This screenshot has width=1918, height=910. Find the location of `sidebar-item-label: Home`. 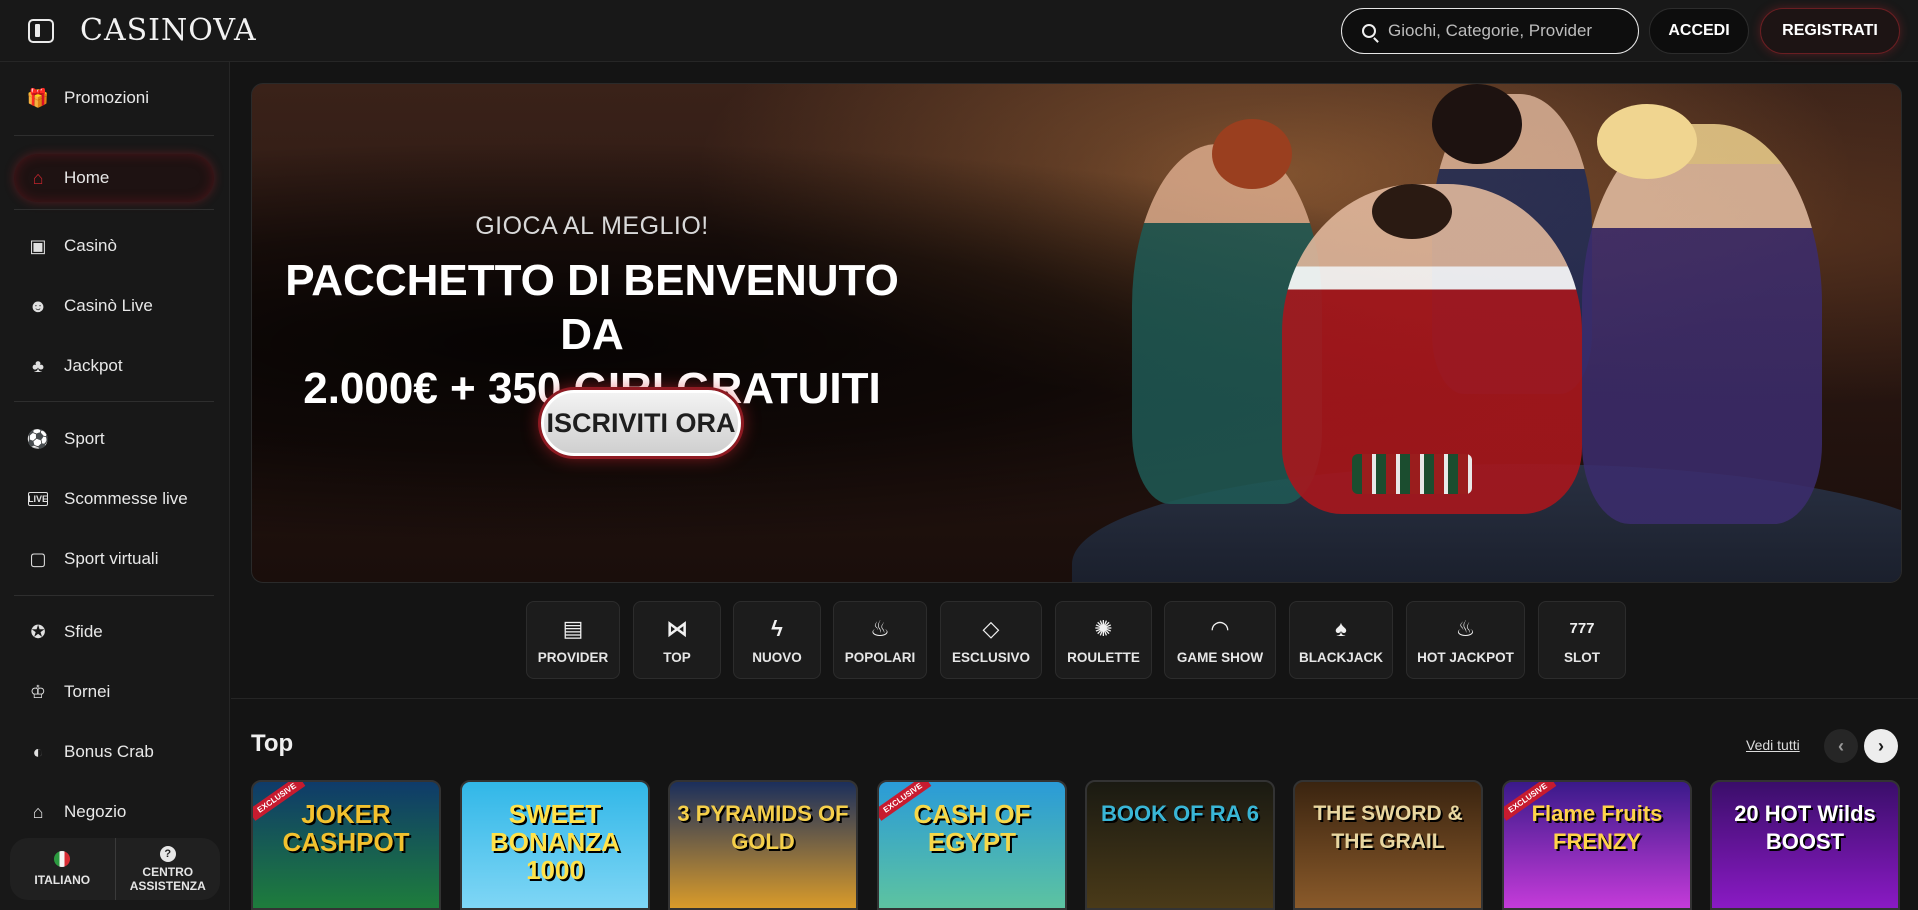

sidebar-item-label: Home is located at coordinates (87, 177).